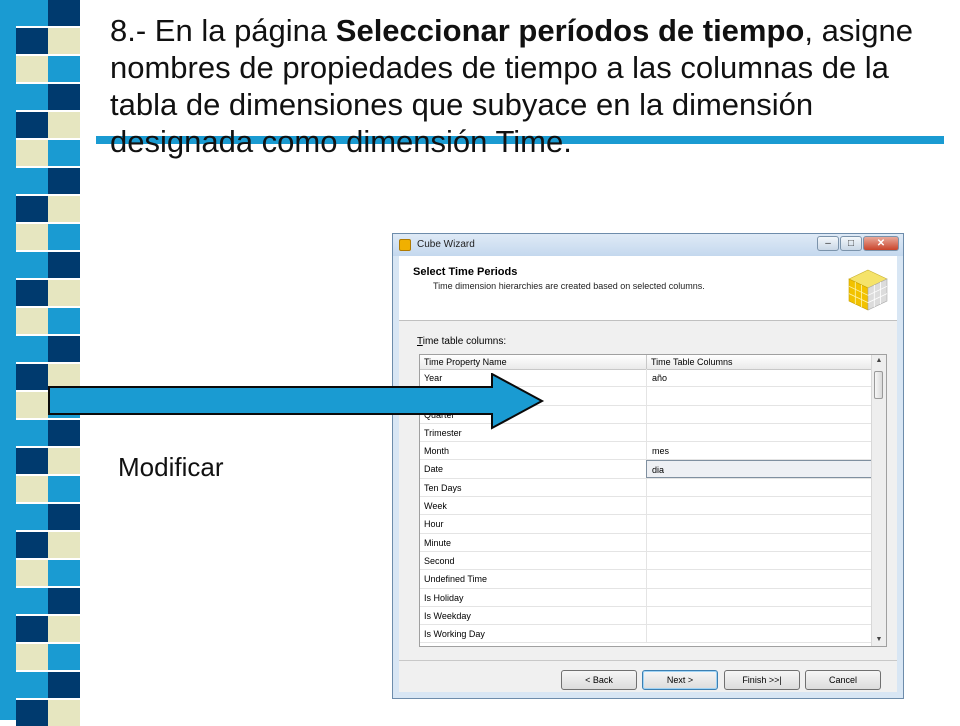  I want to click on cell-value: mes, so click(661, 451).